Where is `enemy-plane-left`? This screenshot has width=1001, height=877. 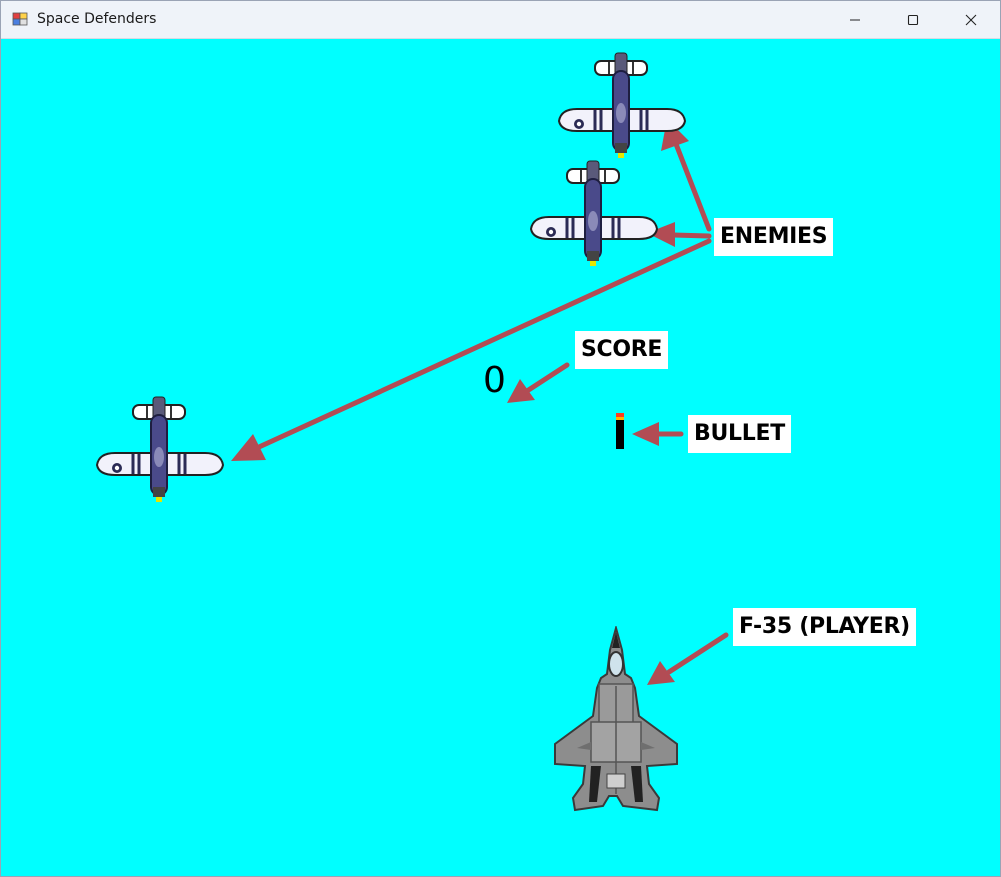 enemy-plane-left is located at coordinates (160, 449).